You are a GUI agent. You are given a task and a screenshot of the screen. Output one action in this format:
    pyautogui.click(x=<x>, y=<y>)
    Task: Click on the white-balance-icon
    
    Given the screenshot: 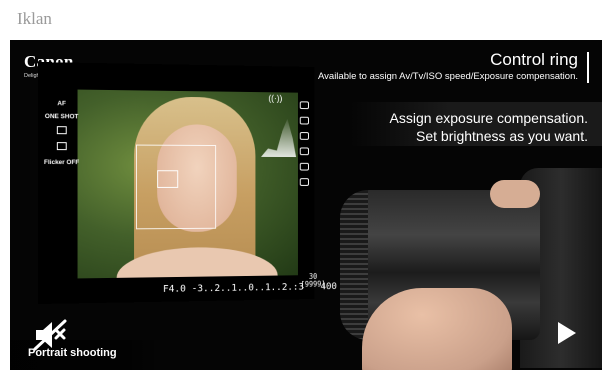 What is the action you would take?
    pyautogui.click(x=304, y=166)
    